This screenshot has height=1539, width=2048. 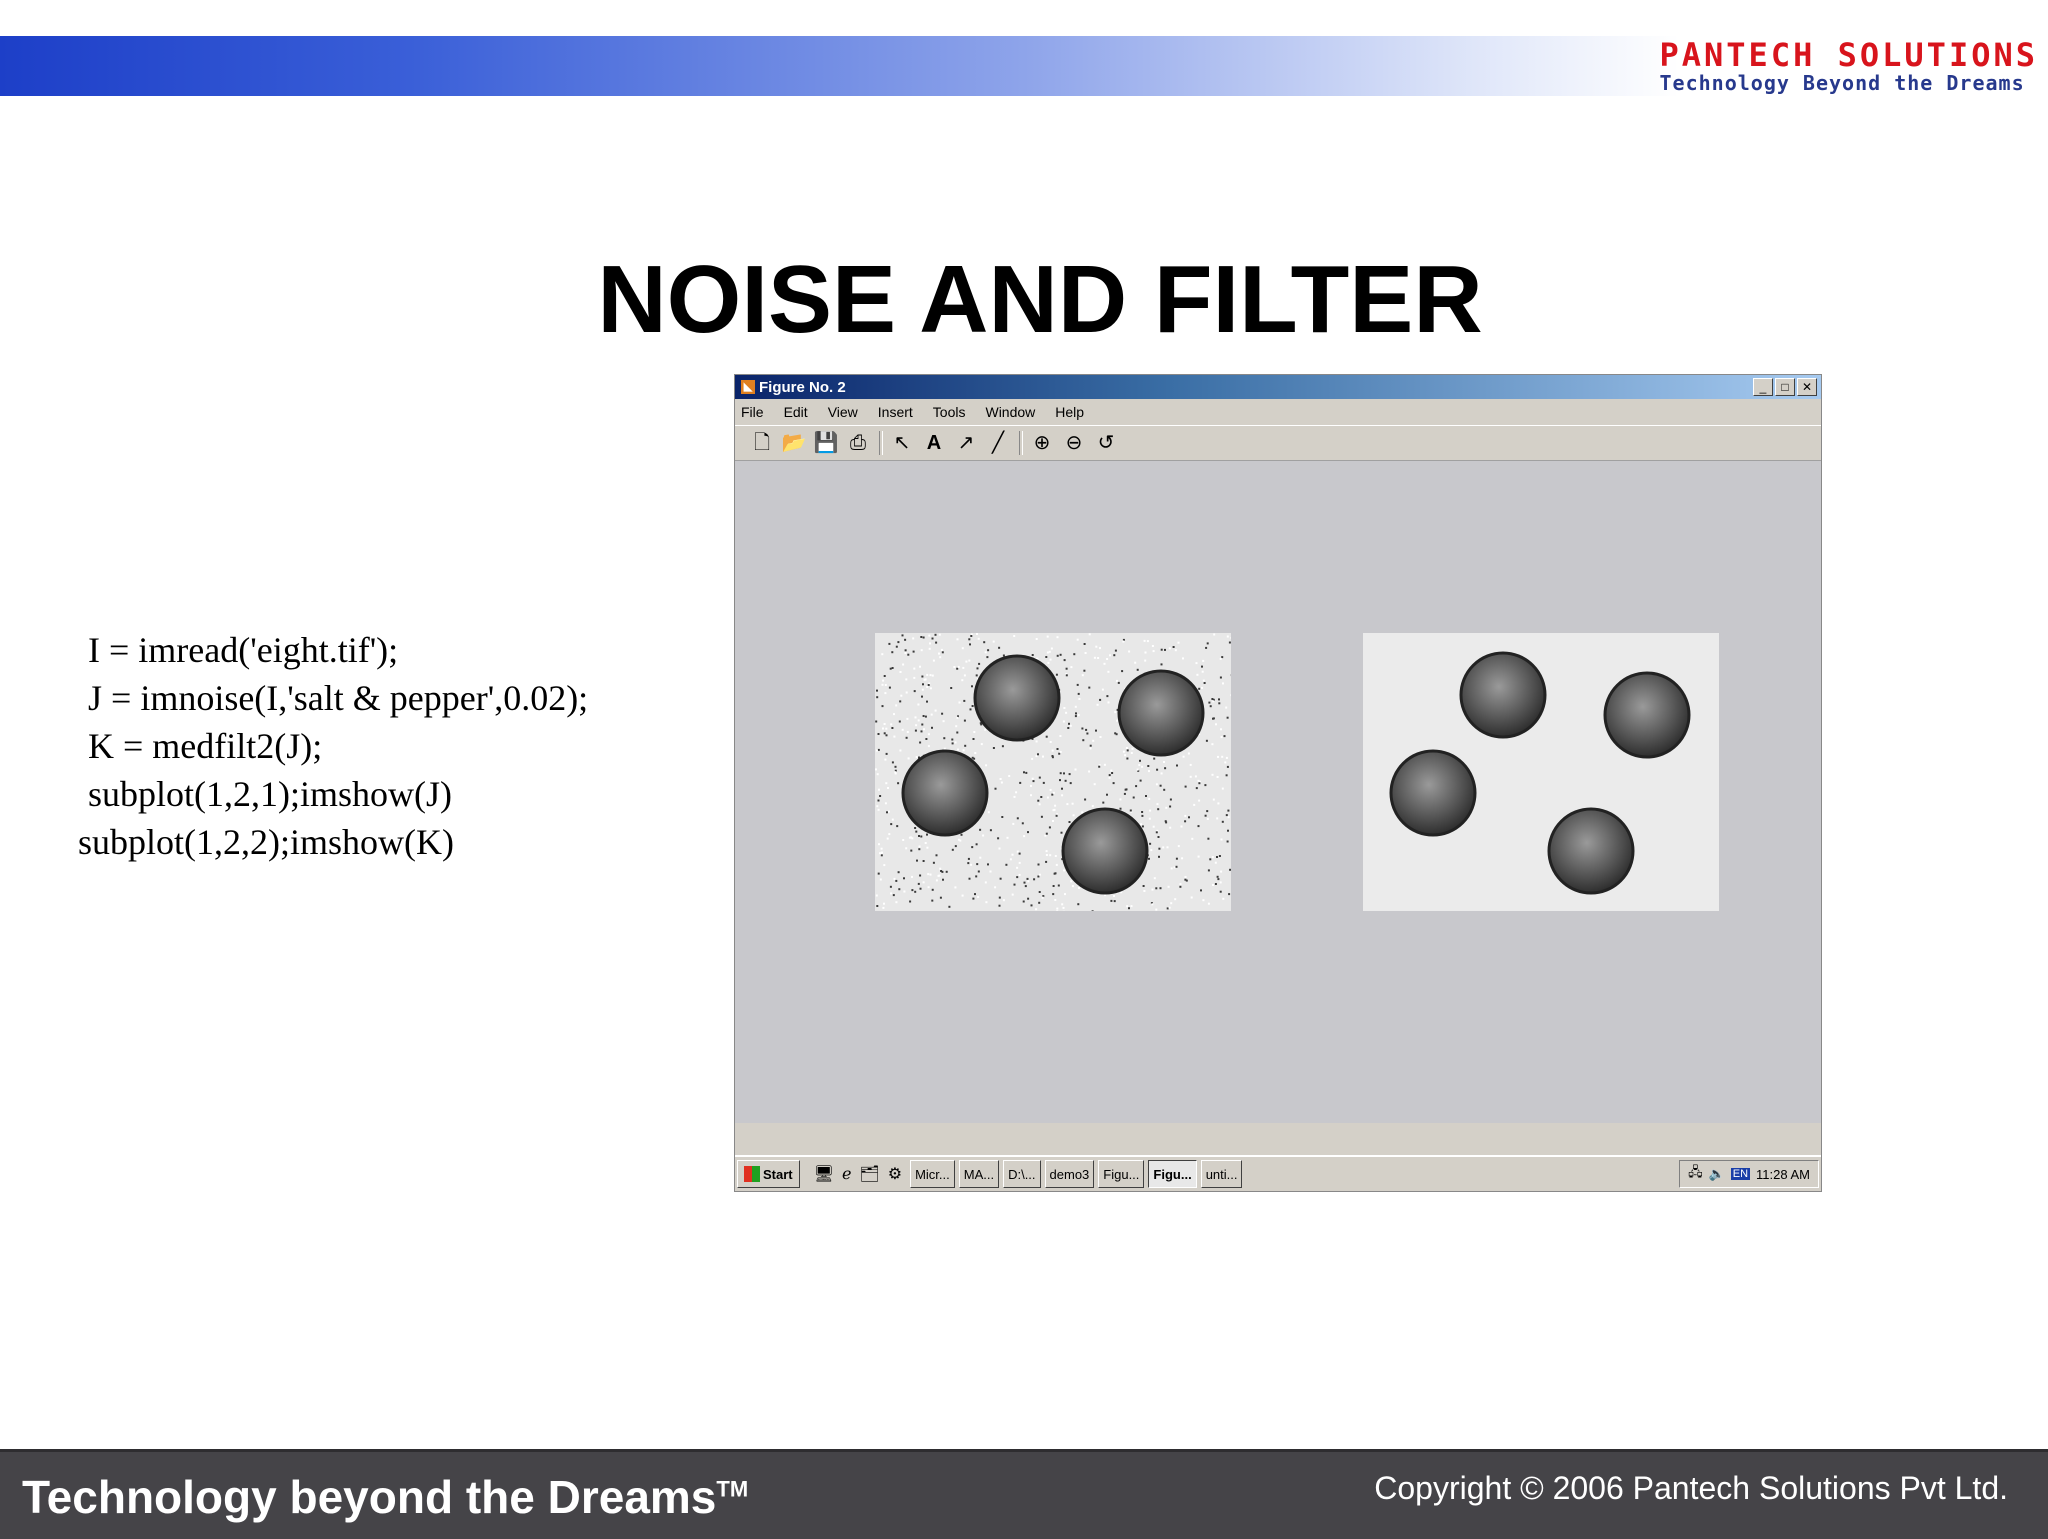 What do you see at coordinates (748, 387) in the screenshot?
I see `matlab-icon: ◣` at bounding box center [748, 387].